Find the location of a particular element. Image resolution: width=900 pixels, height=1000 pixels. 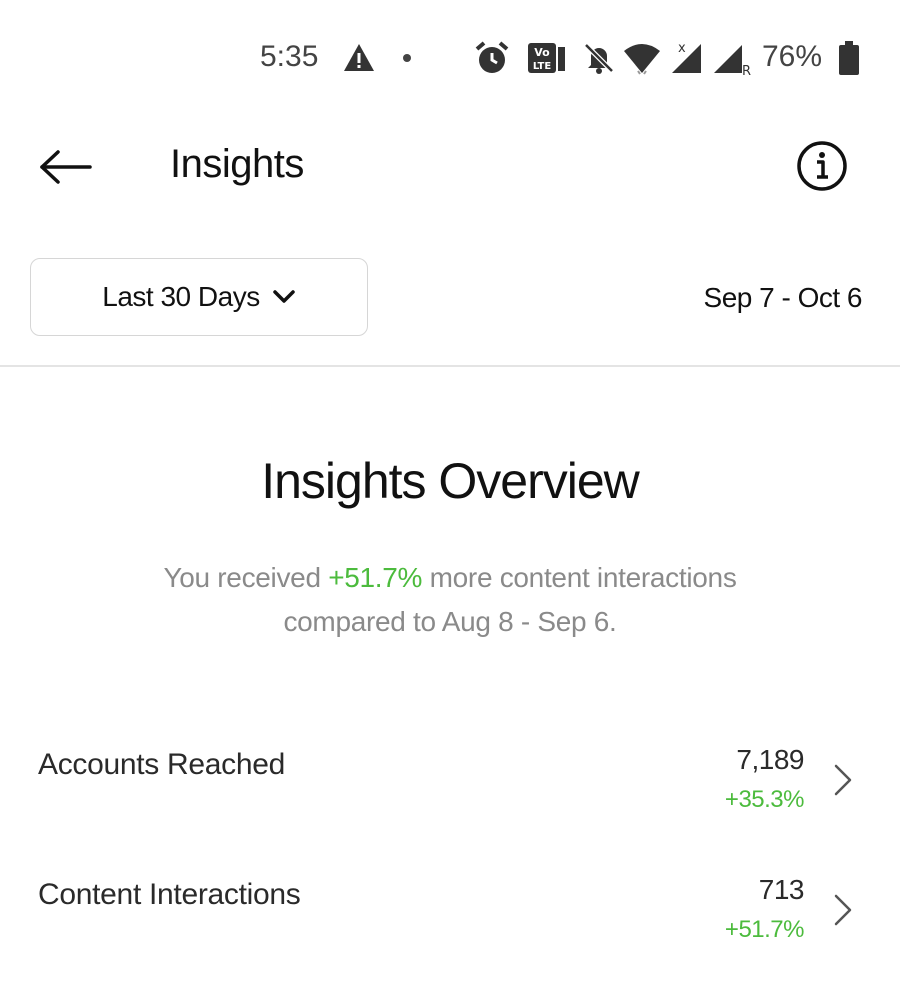

alarm-icon is located at coordinates (492, 58).